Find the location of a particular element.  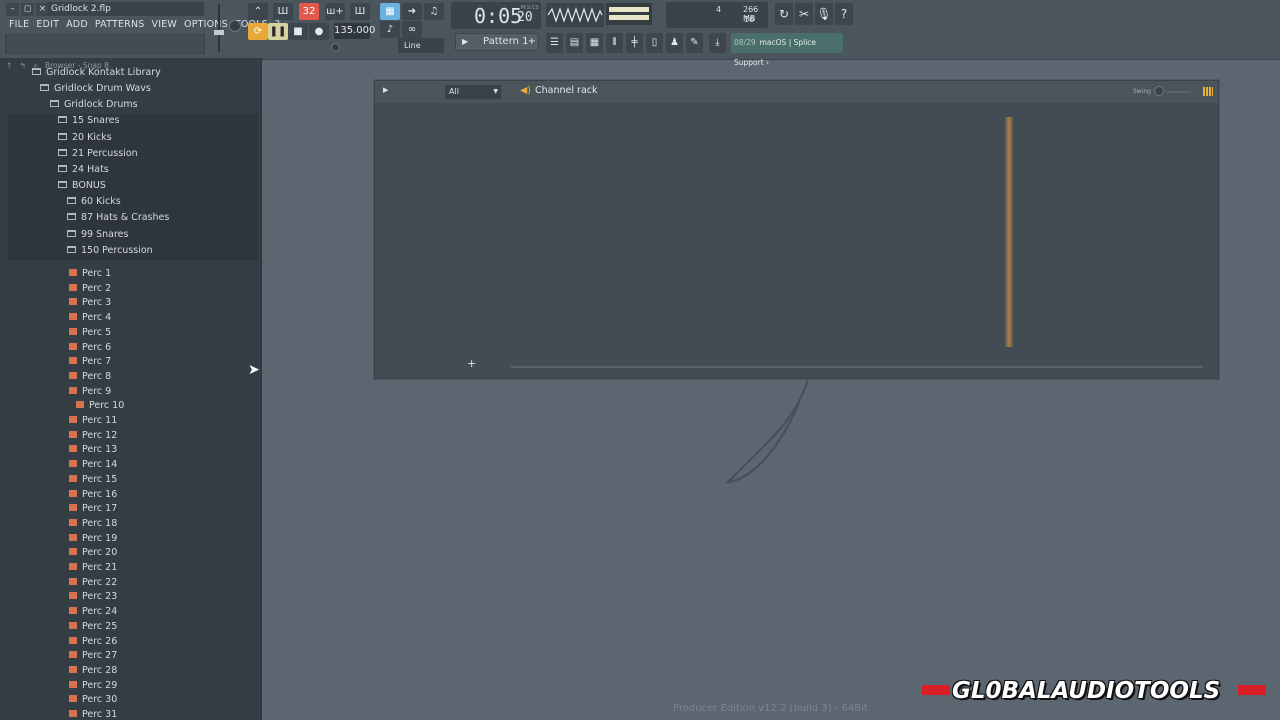

snap-select: Line is located at coordinates (421, 45).